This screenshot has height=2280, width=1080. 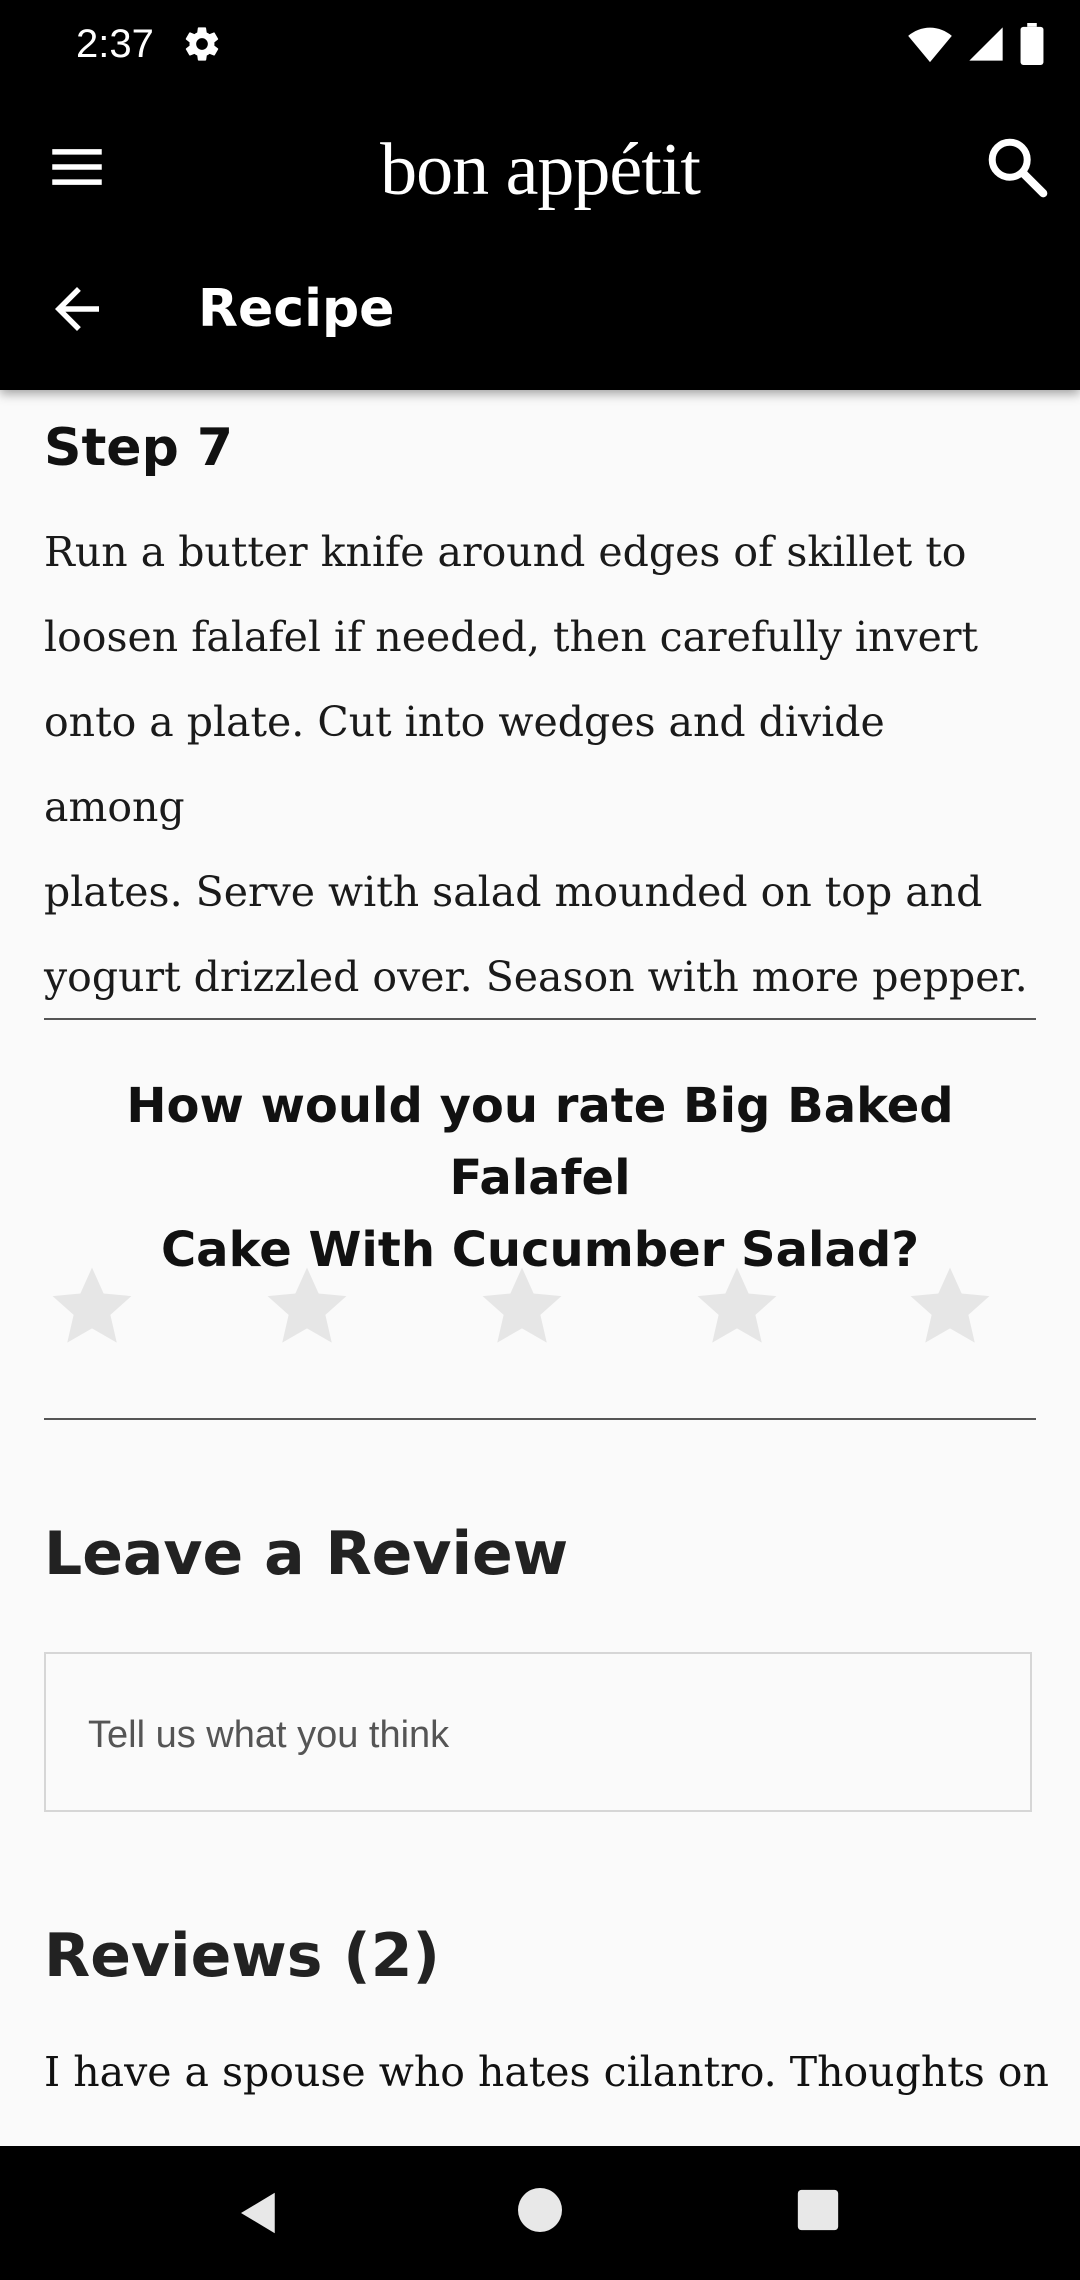 What do you see at coordinates (139, 448) in the screenshot?
I see `step-title: Step 7` at bounding box center [139, 448].